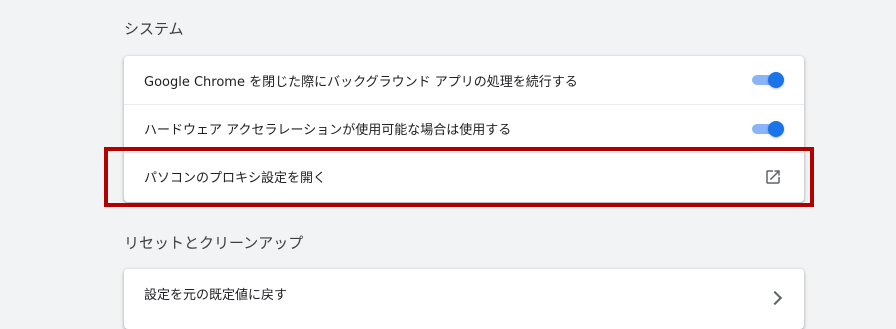  I want to click on row-open-proxy-settings: パソコンのプロキシ設定を開く, so click(464, 176).